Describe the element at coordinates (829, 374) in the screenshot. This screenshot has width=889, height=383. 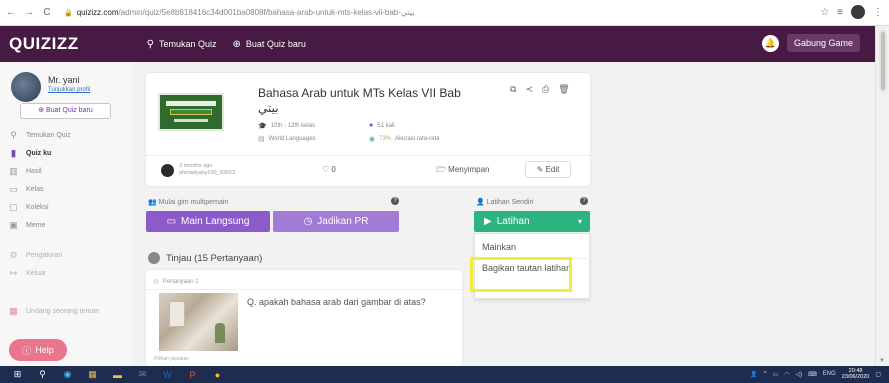
I see `language-indicator: ENG` at that location.